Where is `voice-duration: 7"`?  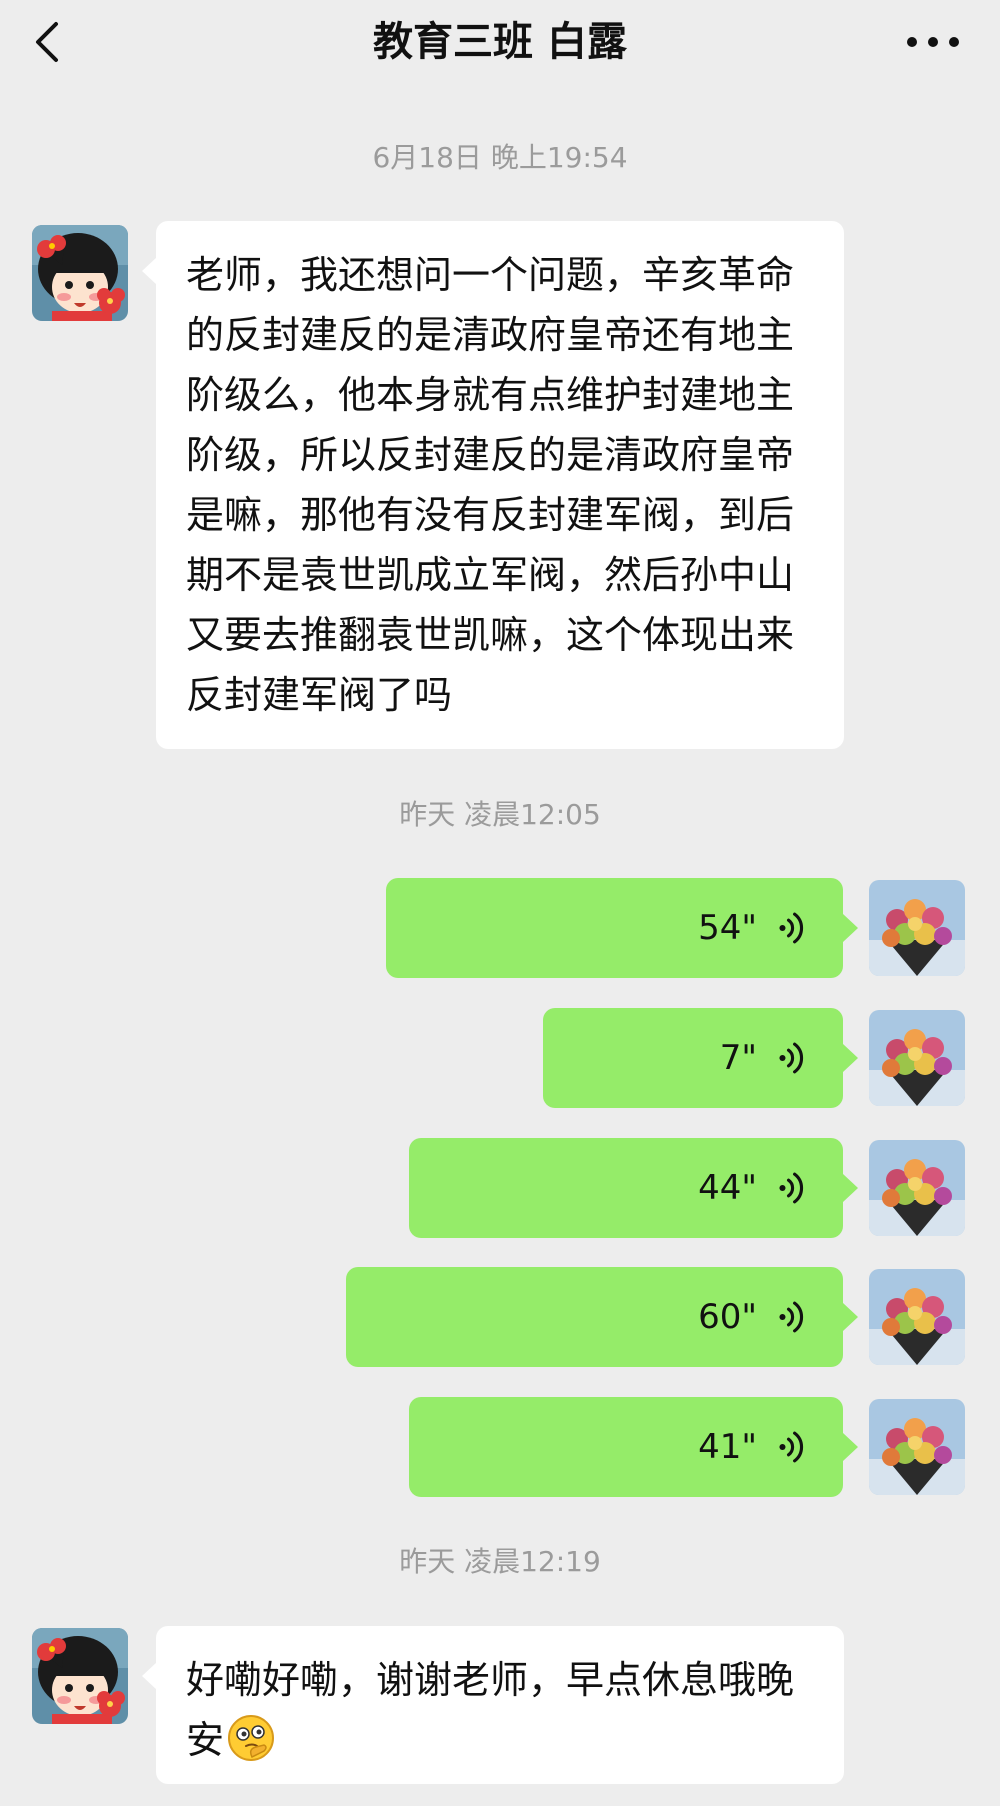
voice-duration: 7" is located at coordinates (738, 1058).